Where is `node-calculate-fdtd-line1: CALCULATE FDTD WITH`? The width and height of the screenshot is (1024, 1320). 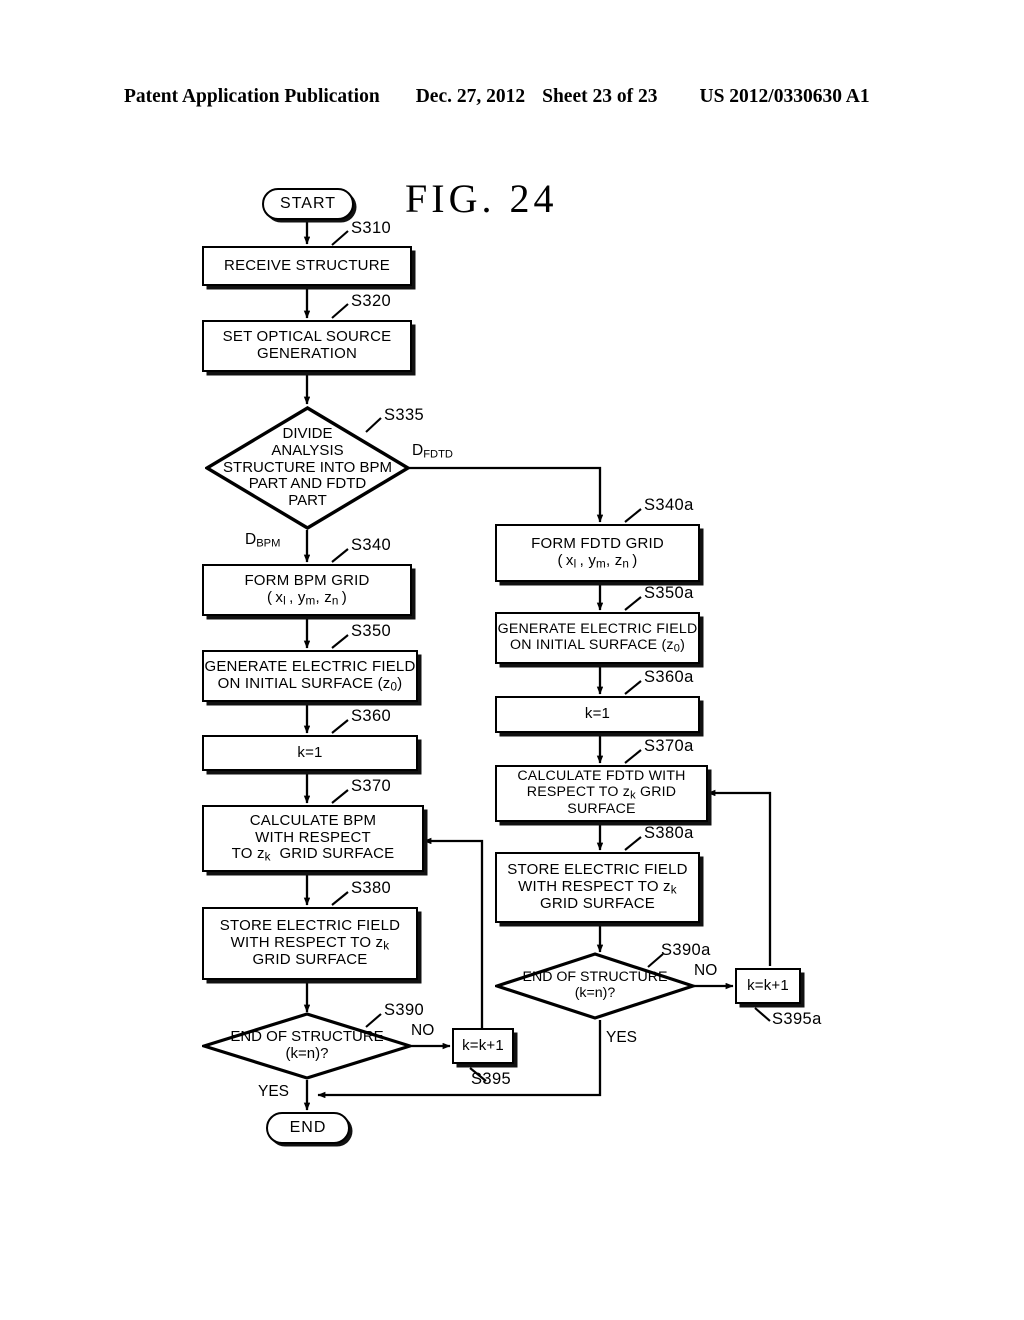 node-calculate-fdtd-line1: CALCULATE FDTD WITH is located at coordinates (601, 776).